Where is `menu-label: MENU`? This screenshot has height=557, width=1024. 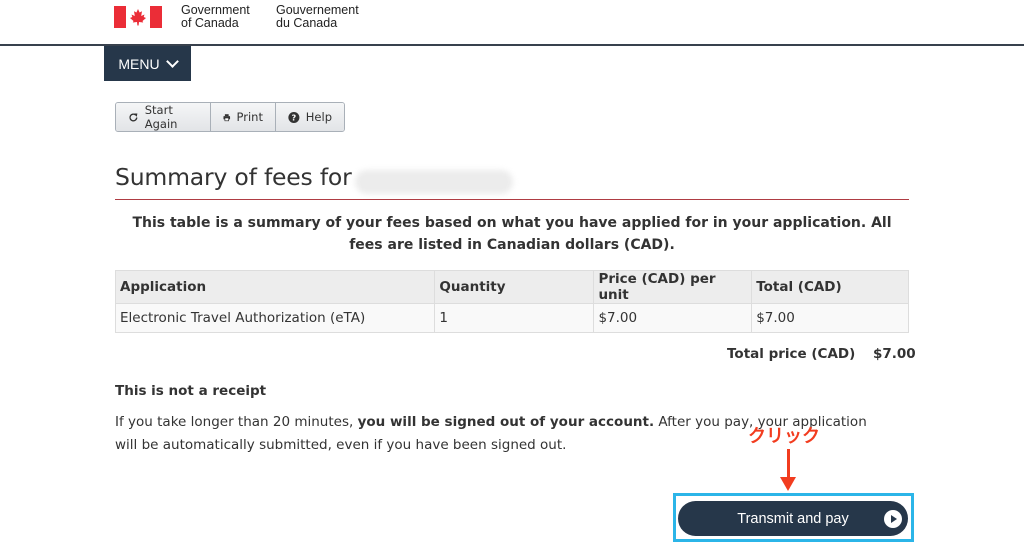 menu-label: MENU is located at coordinates (139, 63).